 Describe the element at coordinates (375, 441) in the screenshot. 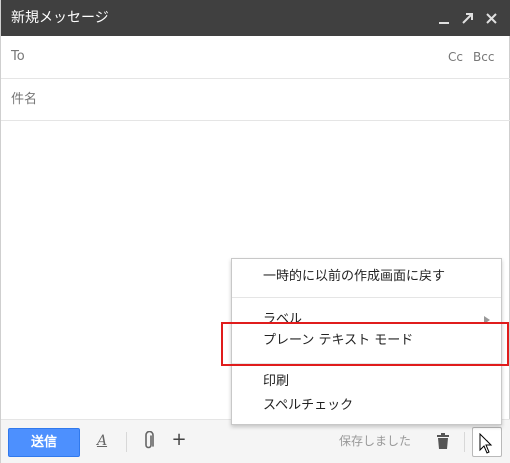

I see `saved-status: 保存しました` at that location.